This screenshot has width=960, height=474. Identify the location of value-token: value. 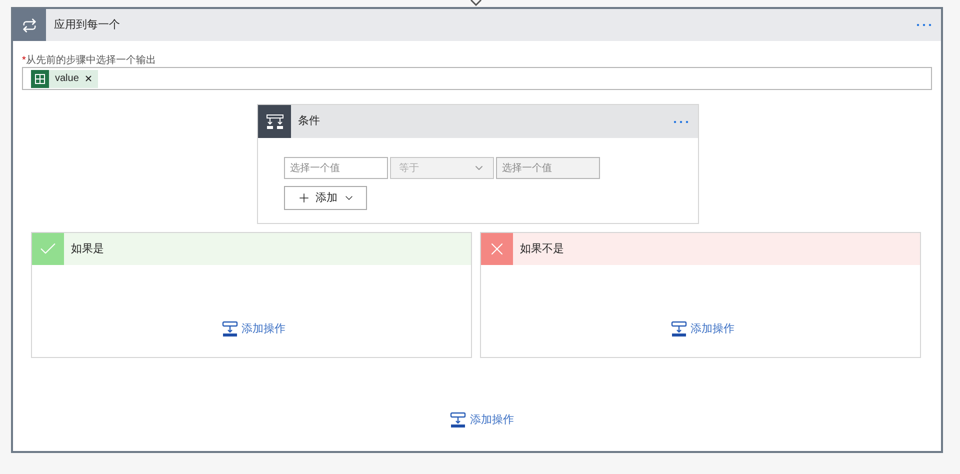
(64, 79).